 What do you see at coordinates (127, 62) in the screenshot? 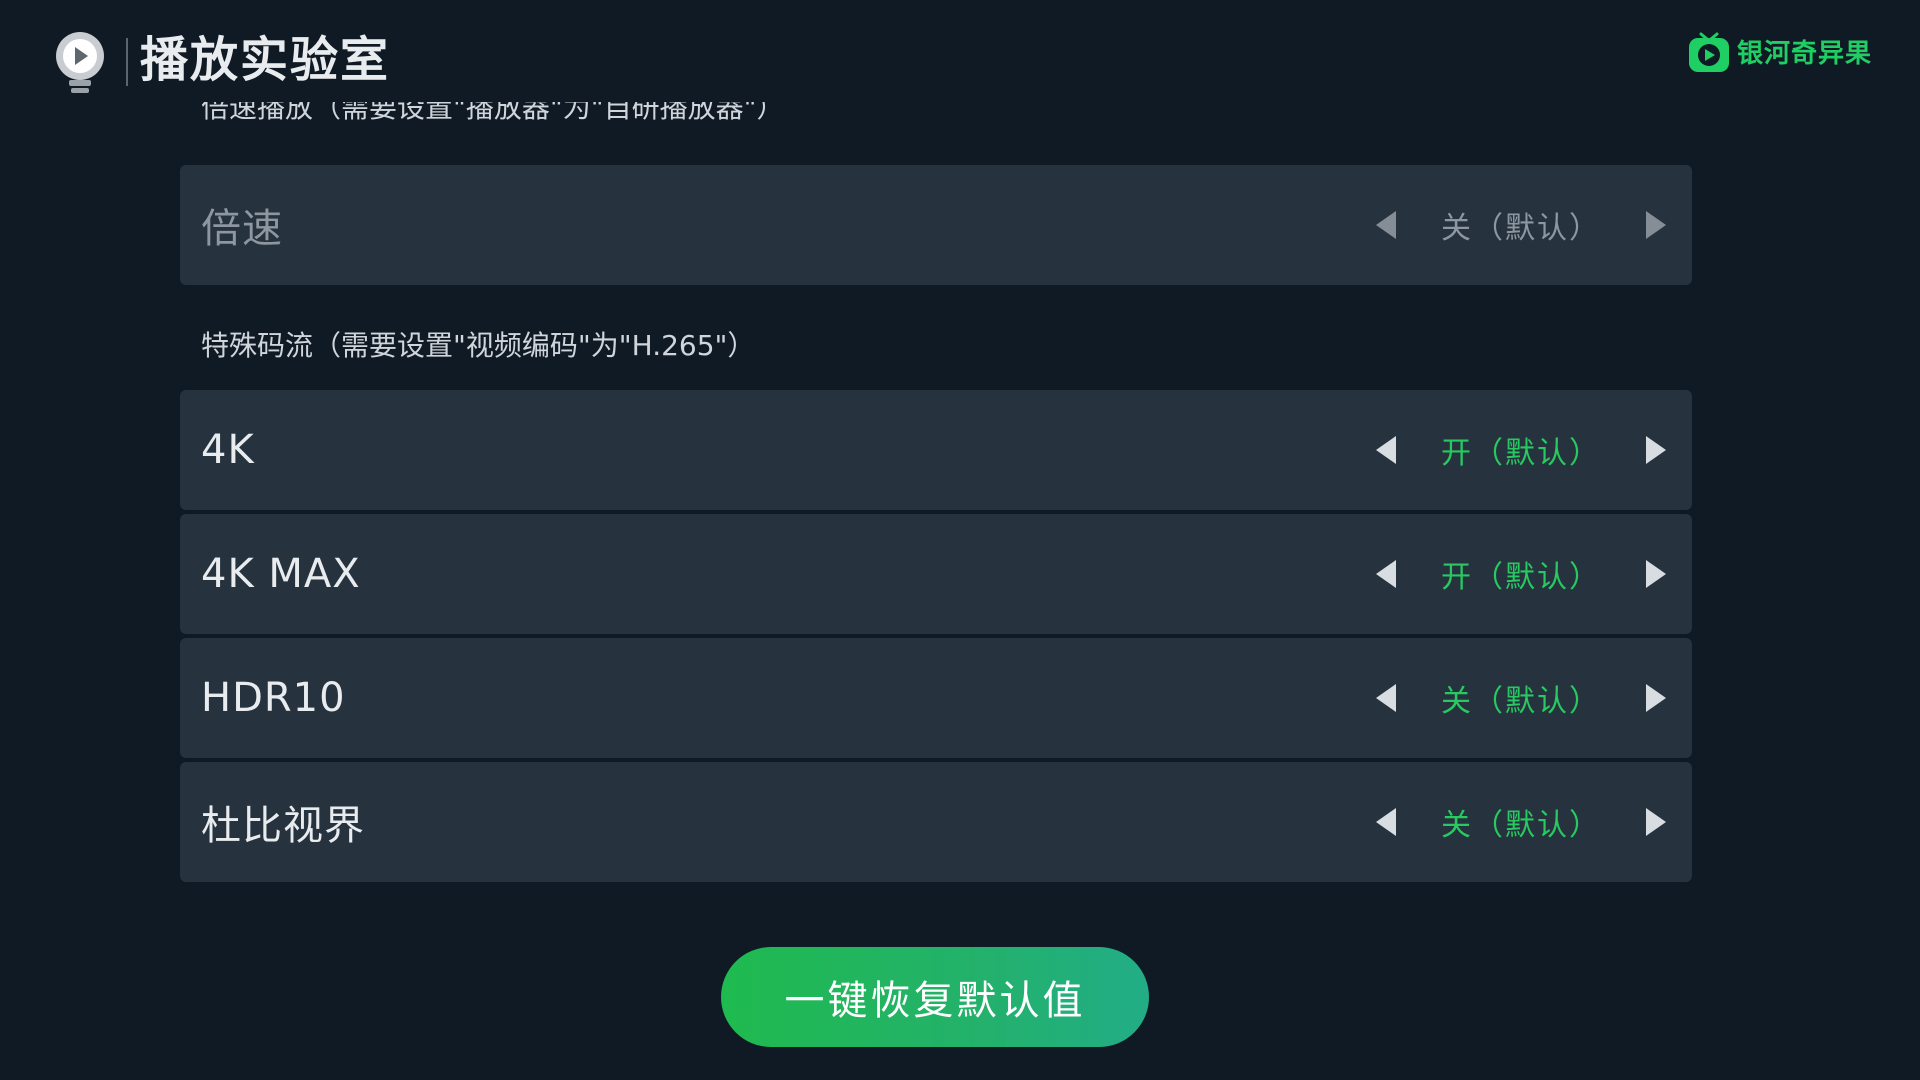
I see `header-divider` at bounding box center [127, 62].